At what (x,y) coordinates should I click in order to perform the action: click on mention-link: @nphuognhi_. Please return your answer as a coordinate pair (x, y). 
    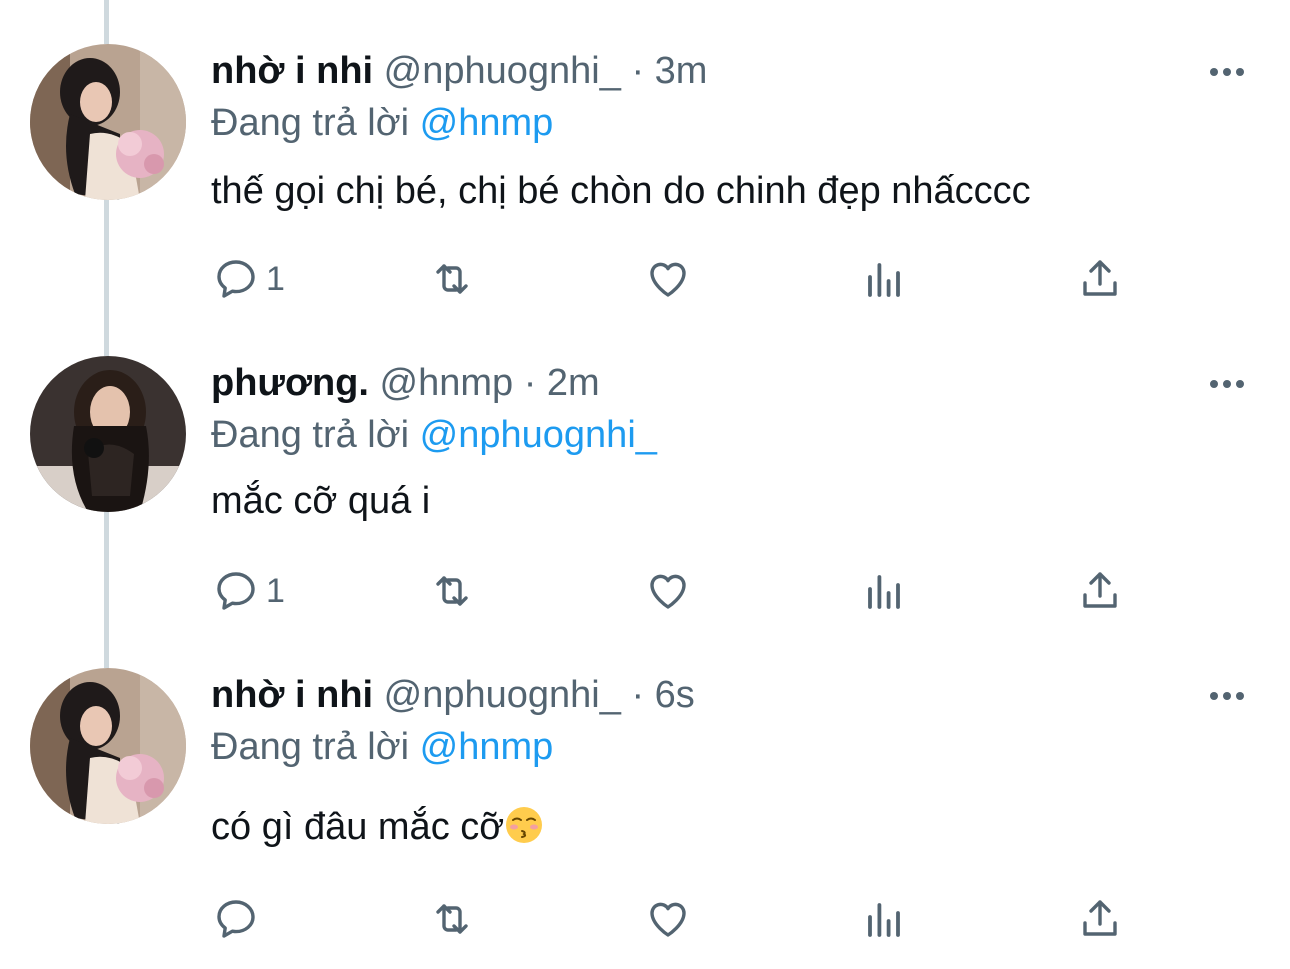
    Looking at the image, I should click on (538, 435).